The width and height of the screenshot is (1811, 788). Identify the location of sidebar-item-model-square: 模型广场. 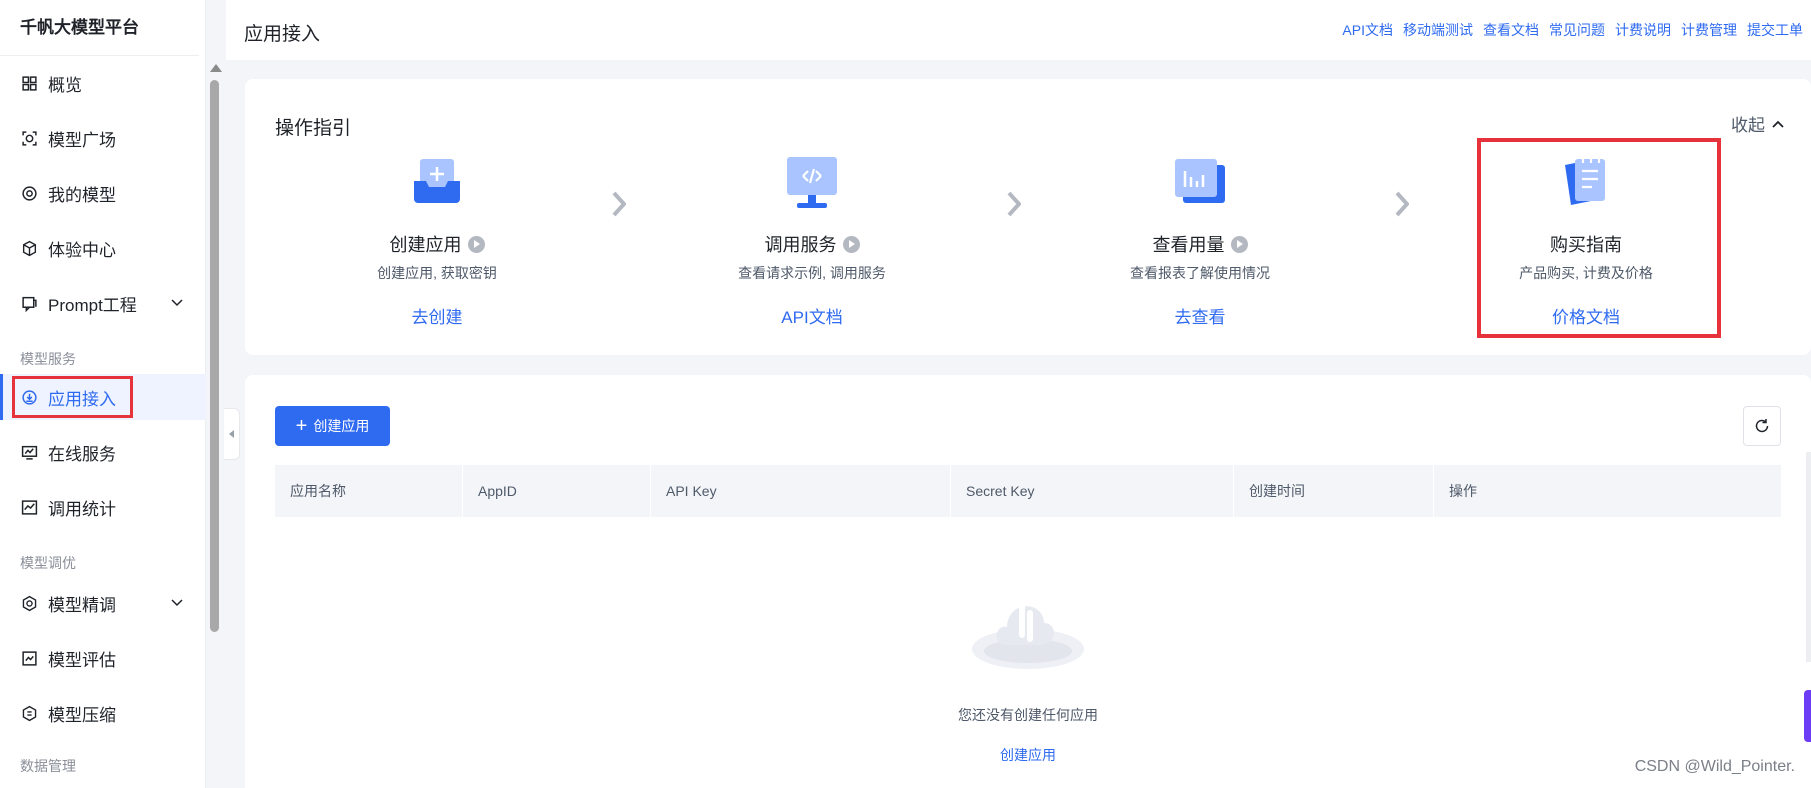
(103, 138).